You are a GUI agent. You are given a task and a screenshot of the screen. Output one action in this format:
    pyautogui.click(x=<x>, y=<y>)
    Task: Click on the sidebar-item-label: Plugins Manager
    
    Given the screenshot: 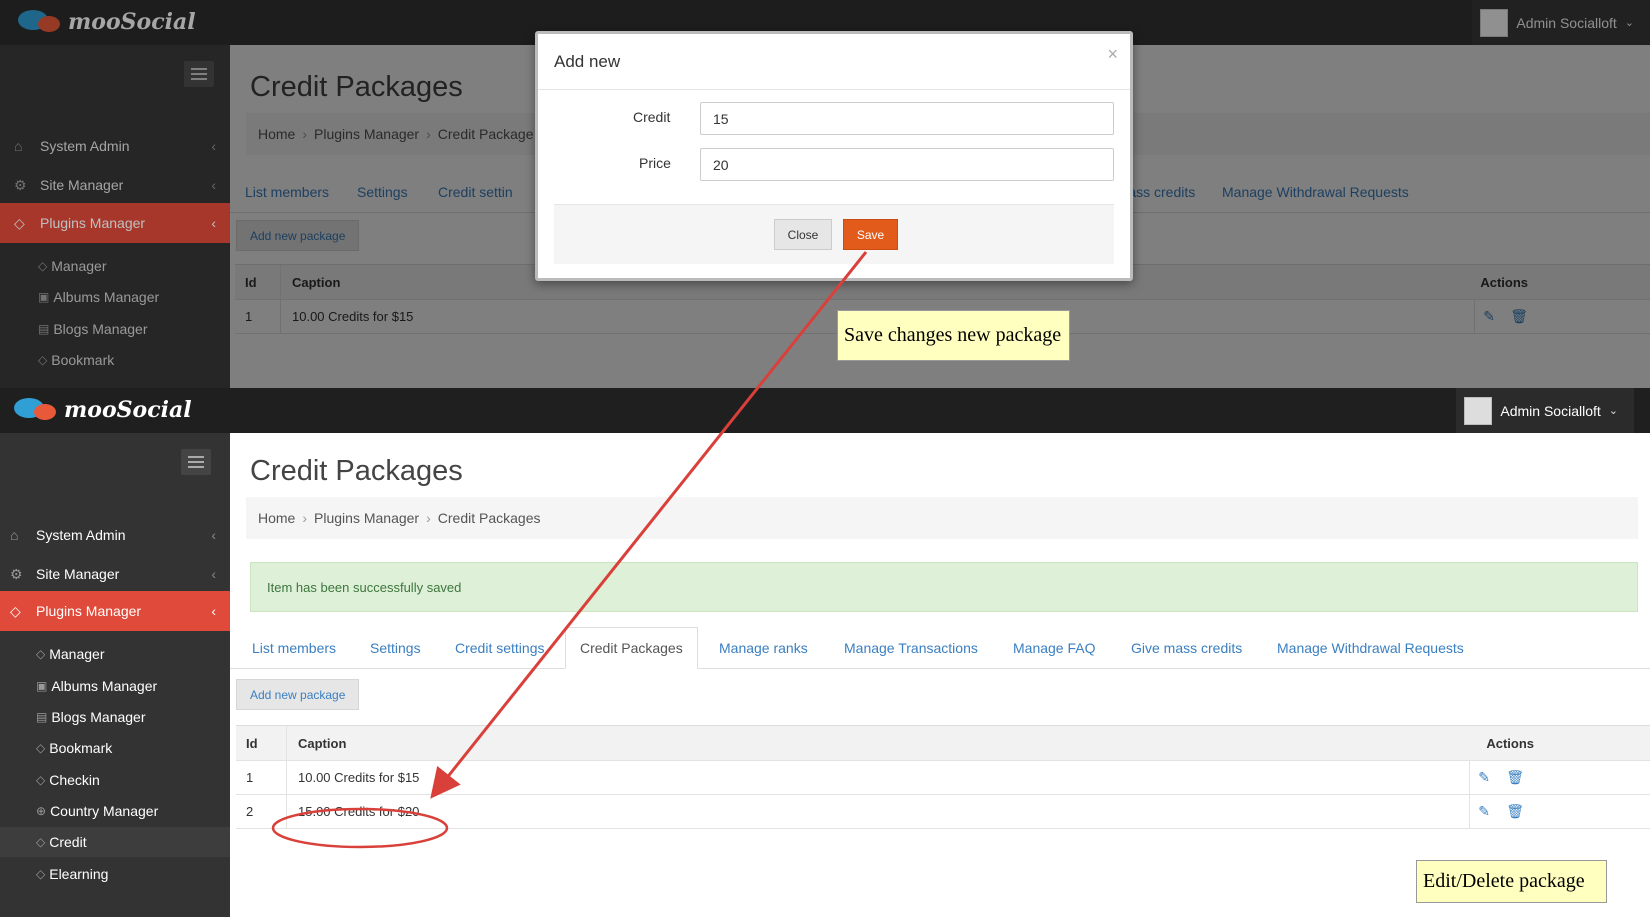 What is the action you would take?
    pyautogui.click(x=89, y=611)
    